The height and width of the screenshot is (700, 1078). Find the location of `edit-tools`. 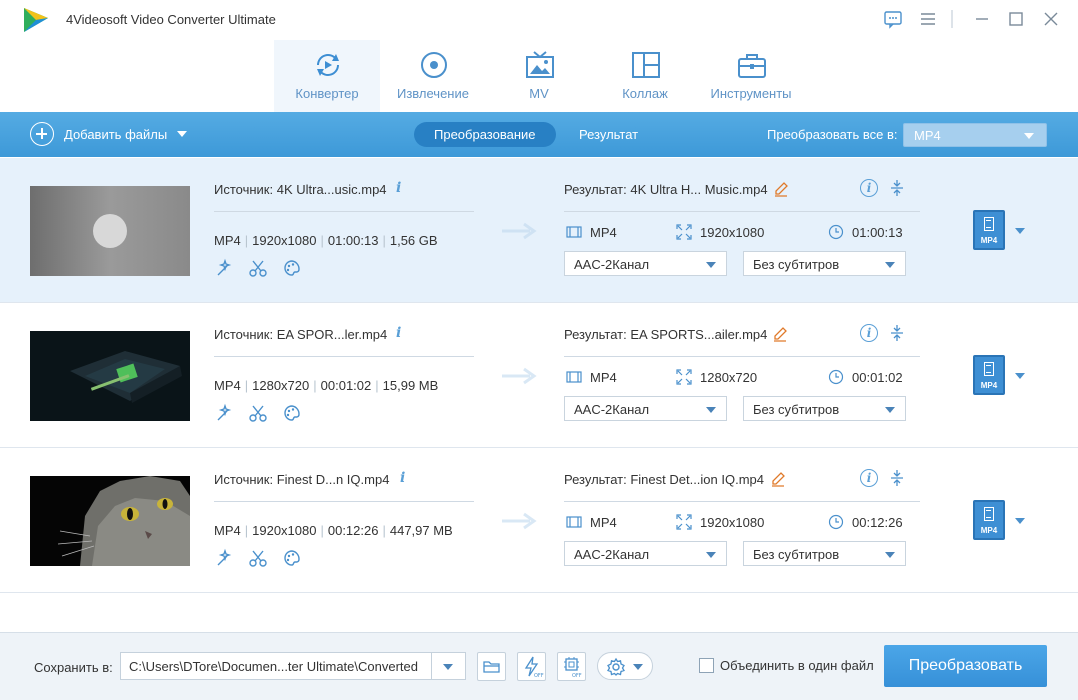

edit-tools is located at coordinates (265, 413).